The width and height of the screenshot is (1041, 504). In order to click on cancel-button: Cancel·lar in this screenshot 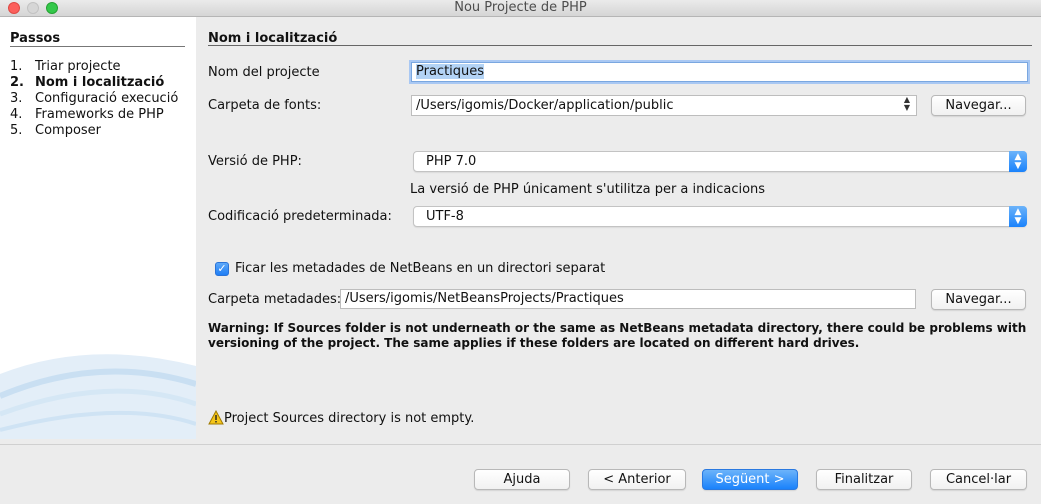, I will do `click(978, 479)`.